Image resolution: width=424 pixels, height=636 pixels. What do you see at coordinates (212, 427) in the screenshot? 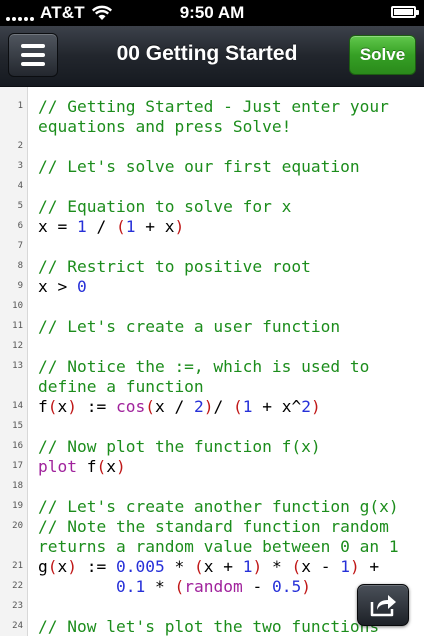
I see `code-line: 15` at bounding box center [212, 427].